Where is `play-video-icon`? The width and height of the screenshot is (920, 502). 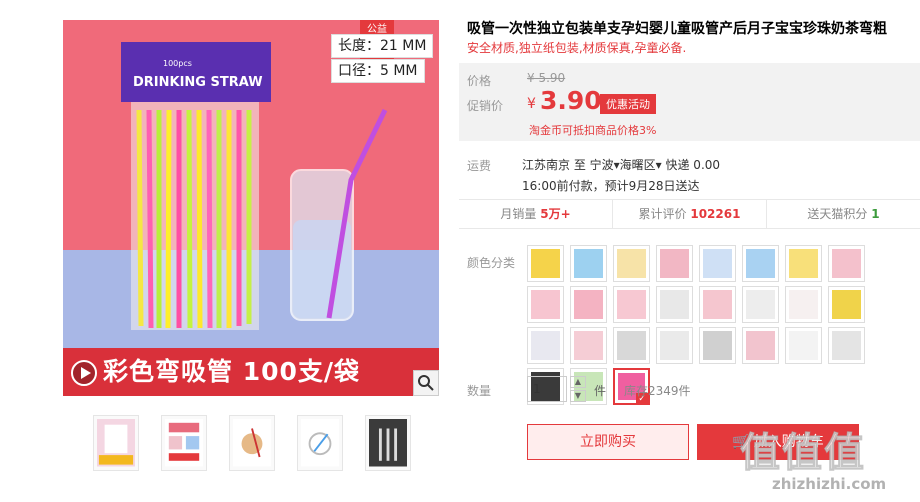 play-video-icon is located at coordinates (84, 373).